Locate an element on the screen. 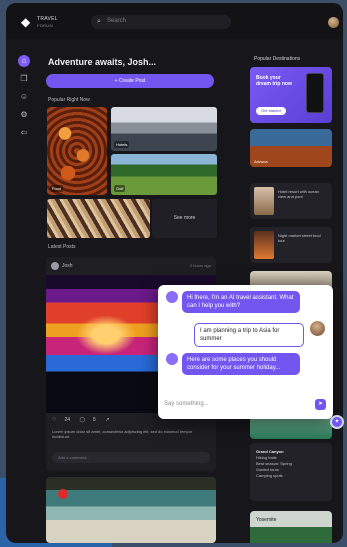 Image resolution: width=347 pixels, height=547 pixels. section-popular-title: Popular Right Now is located at coordinates (69, 100).